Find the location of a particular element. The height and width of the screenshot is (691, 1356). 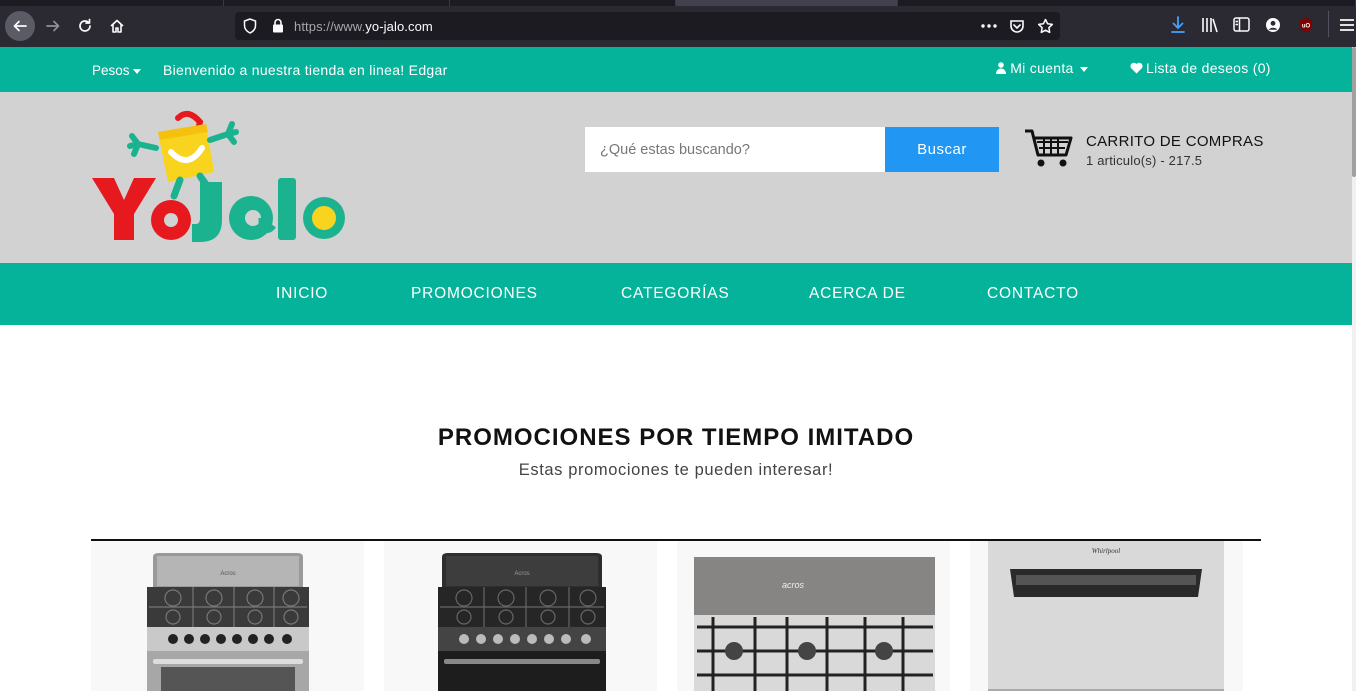

promotions-subtitle: Estas promociones te pueden interesar! is located at coordinates (676, 470).